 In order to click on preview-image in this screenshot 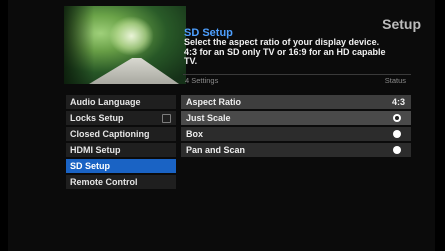, I will do `click(125, 45)`.